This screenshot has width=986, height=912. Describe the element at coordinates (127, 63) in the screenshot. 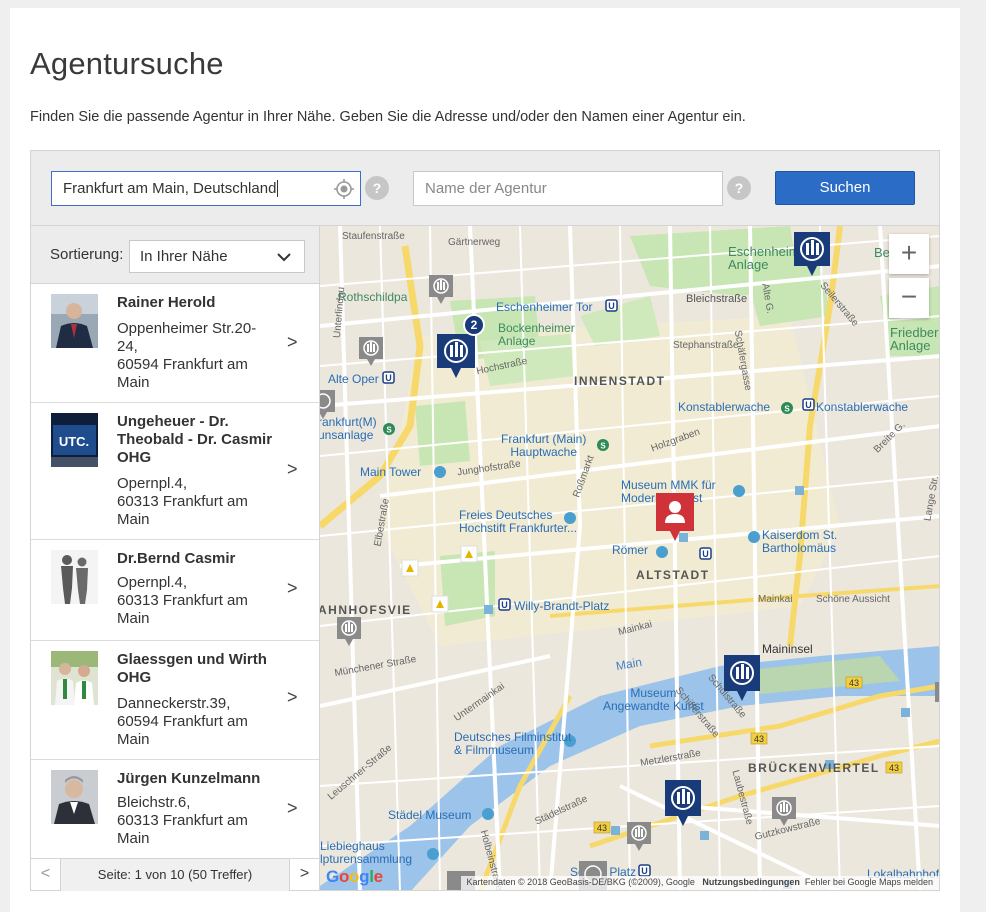

I see `page-title: Agentursuche` at that location.